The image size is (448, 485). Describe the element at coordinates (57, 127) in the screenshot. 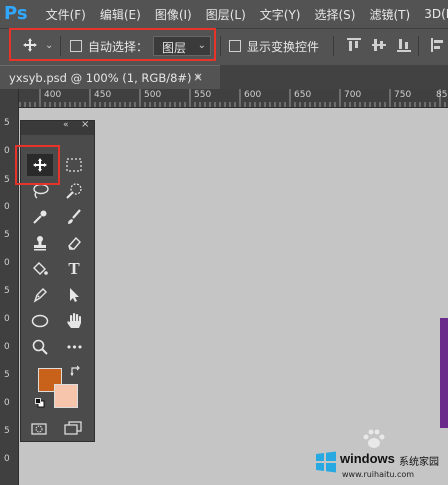

I see `panel-header: « ×` at that location.